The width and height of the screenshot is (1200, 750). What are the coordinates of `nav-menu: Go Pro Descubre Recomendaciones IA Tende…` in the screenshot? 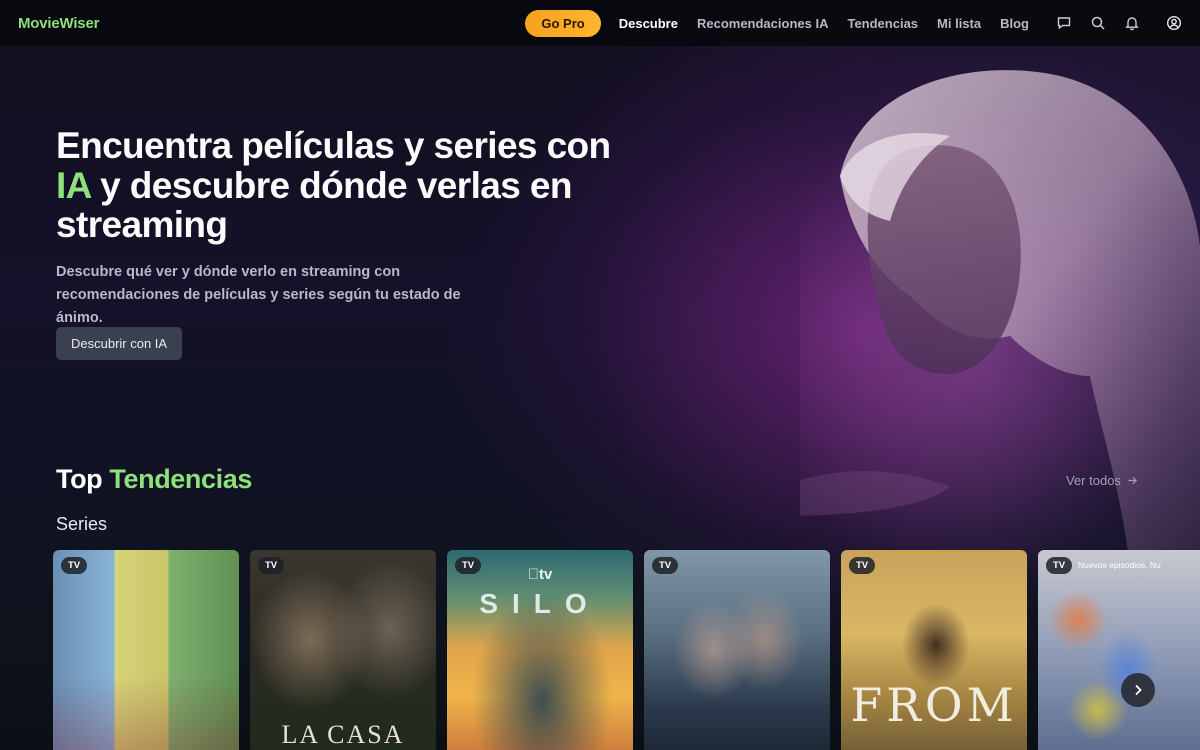 It's located at (853, 23).